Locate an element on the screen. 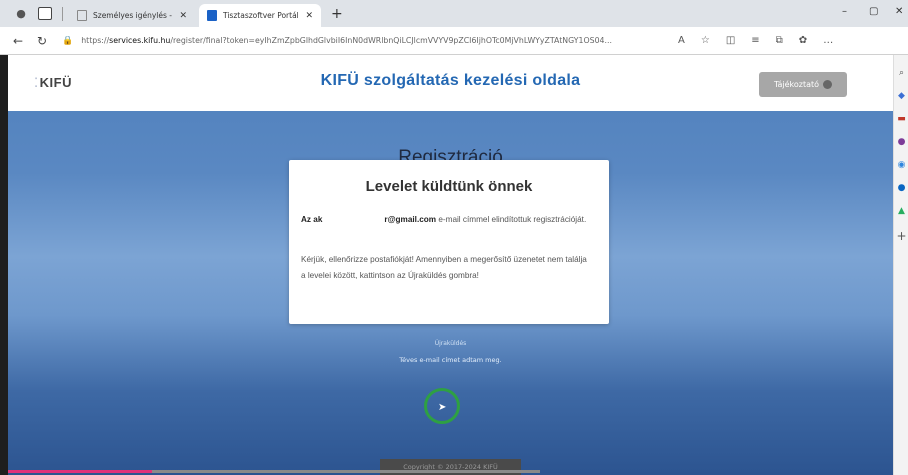  mouse-cursor-icon: ➤ is located at coordinates (442, 407).